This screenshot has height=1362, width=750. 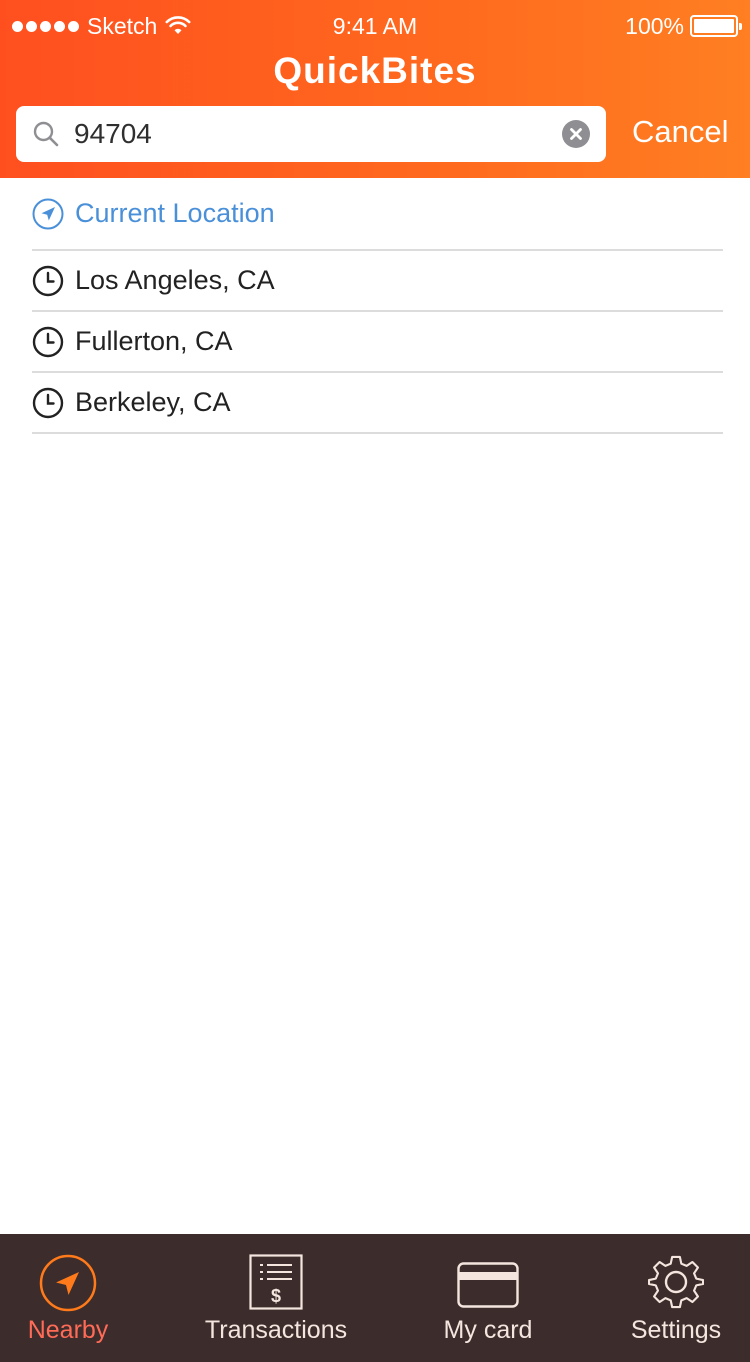 I want to click on gear-icon, so click(x=676, y=1282).